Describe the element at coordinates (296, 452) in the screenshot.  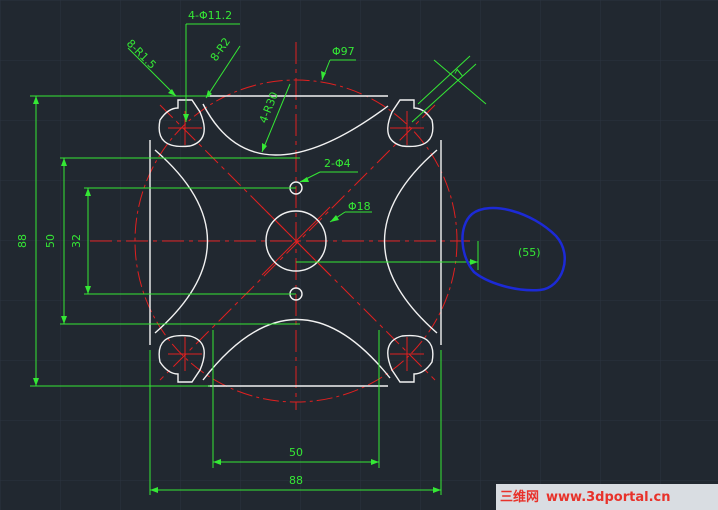
I see `label-width-50: 50` at that location.